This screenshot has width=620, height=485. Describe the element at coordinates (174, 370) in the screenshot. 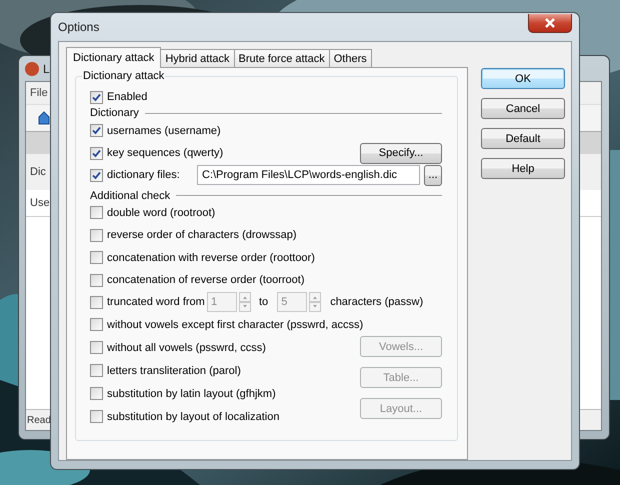

I see `checkbox-label: letters transliteration (parol)` at that location.